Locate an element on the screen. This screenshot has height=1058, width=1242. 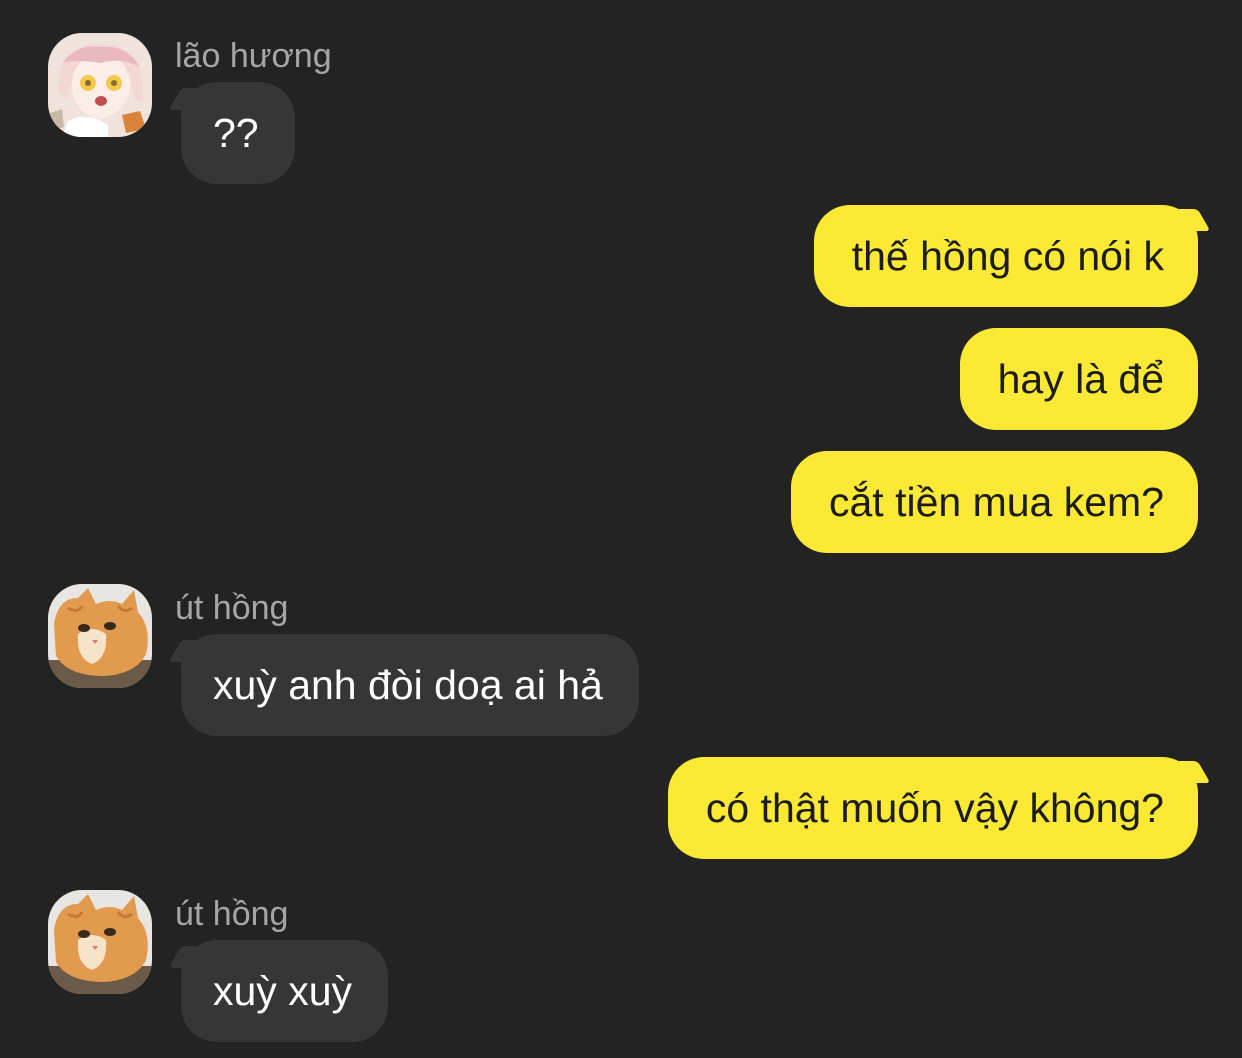
sender-name: lão hương is located at coordinates (253, 56).